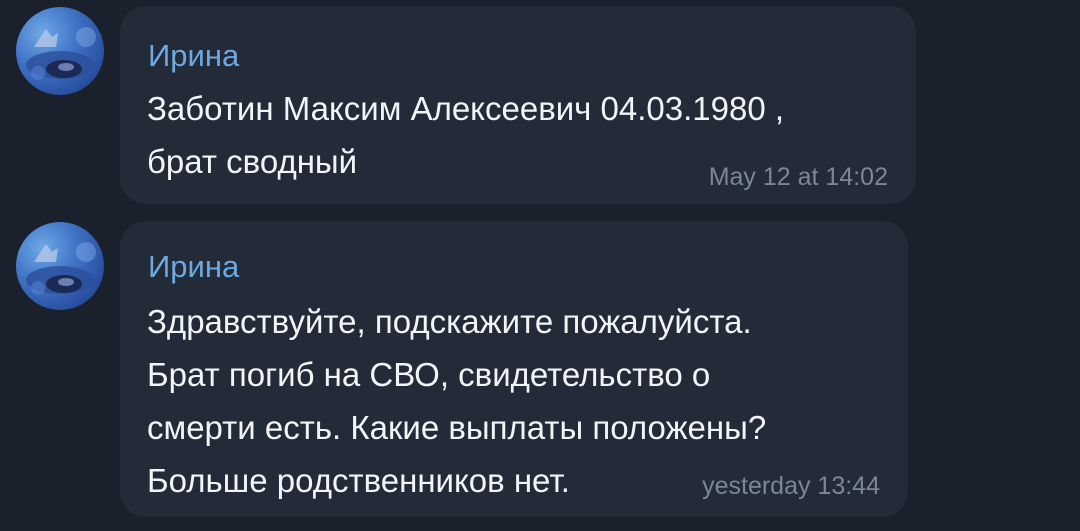 The image size is (1080, 531). What do you see at coordinates (798, 177) in the screenshot?
I see `message-timestamp: May 12 at 14:02` at bounding box center [798, 177].